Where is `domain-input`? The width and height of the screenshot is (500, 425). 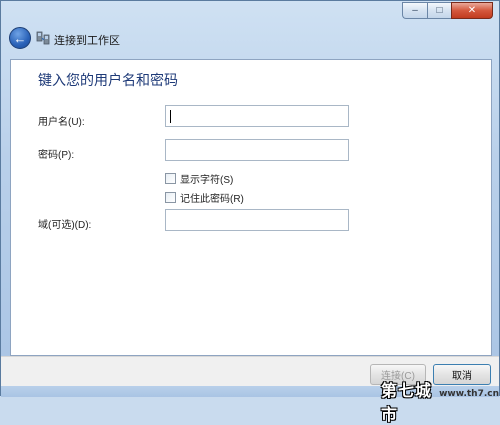 domain-input is located at coordinates (257, 220).